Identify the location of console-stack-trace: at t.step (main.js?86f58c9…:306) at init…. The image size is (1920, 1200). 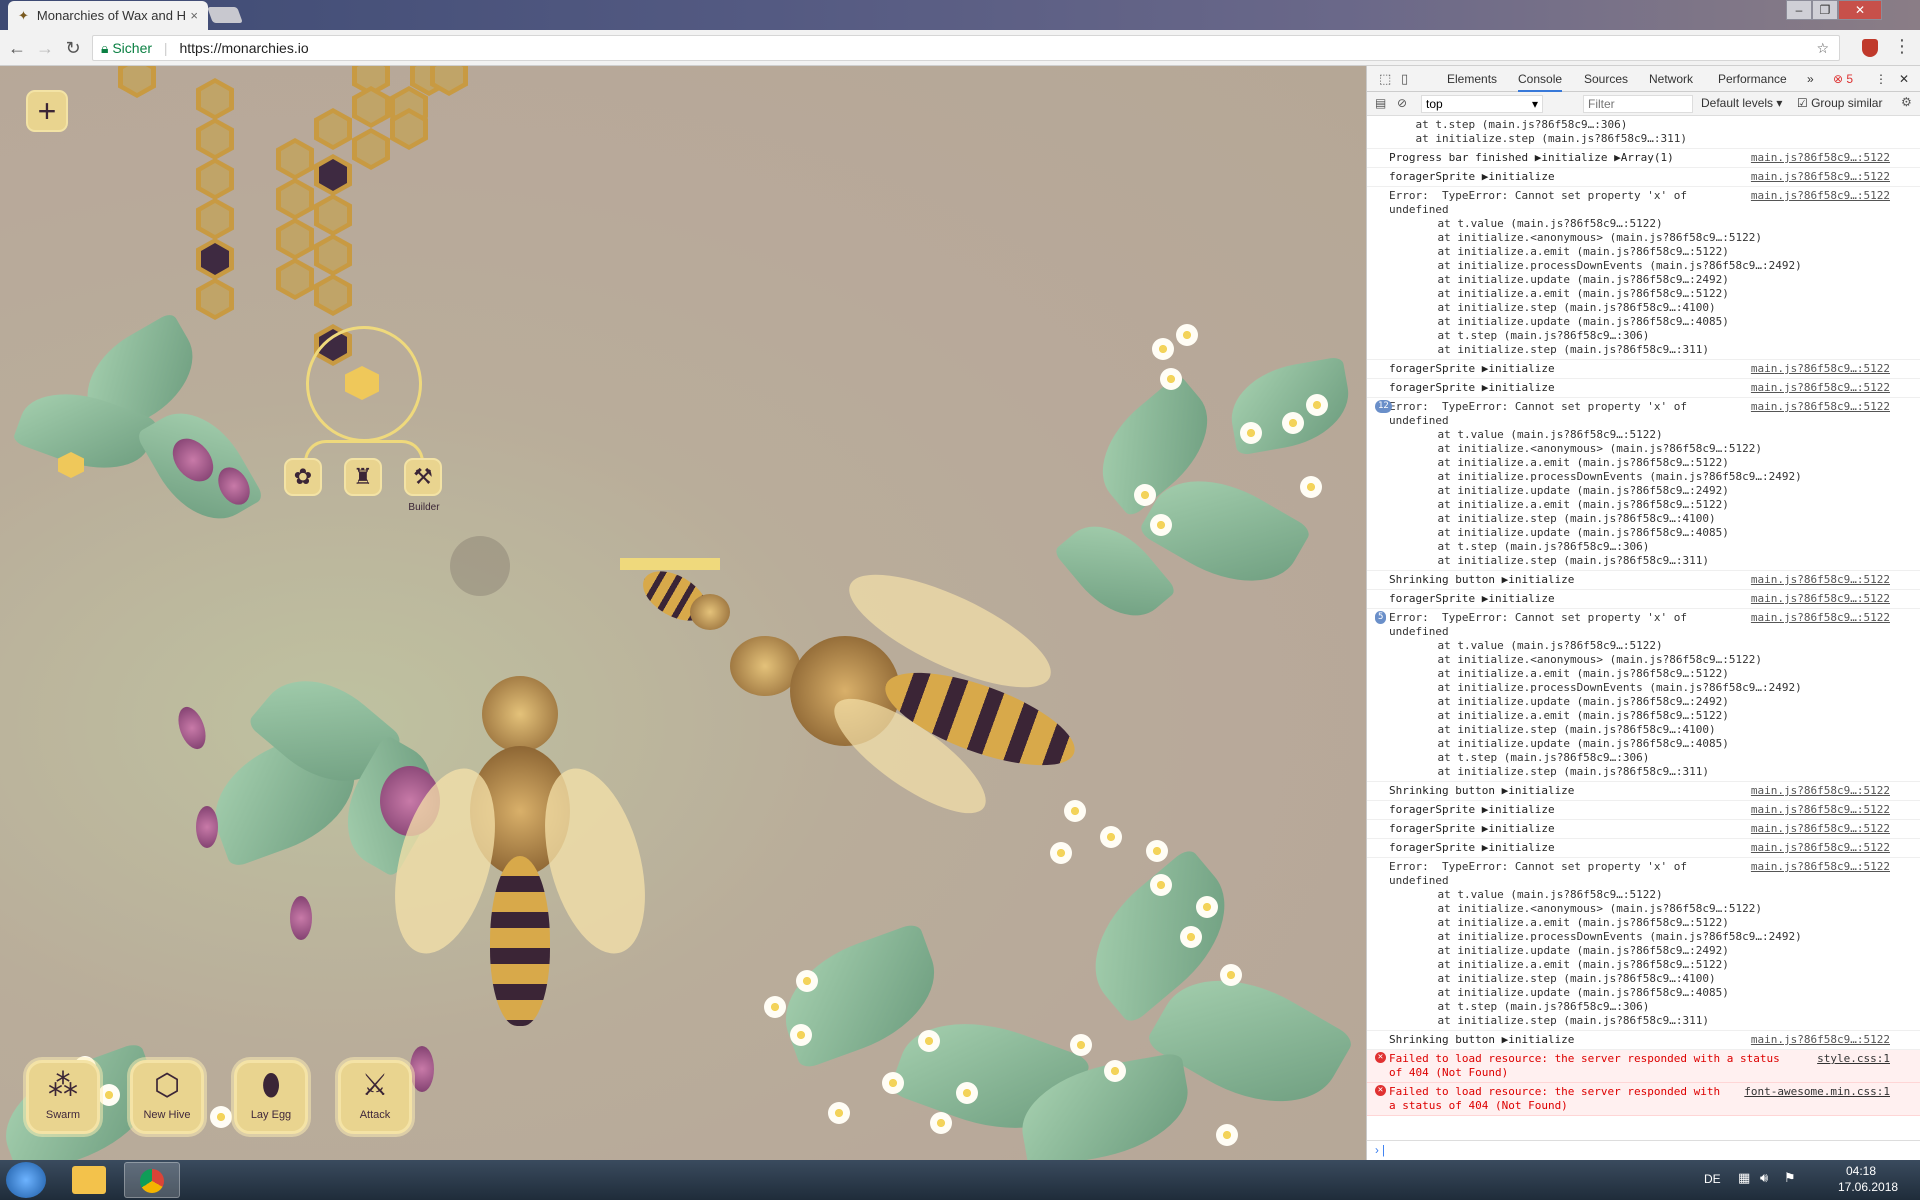
(1643, 132).